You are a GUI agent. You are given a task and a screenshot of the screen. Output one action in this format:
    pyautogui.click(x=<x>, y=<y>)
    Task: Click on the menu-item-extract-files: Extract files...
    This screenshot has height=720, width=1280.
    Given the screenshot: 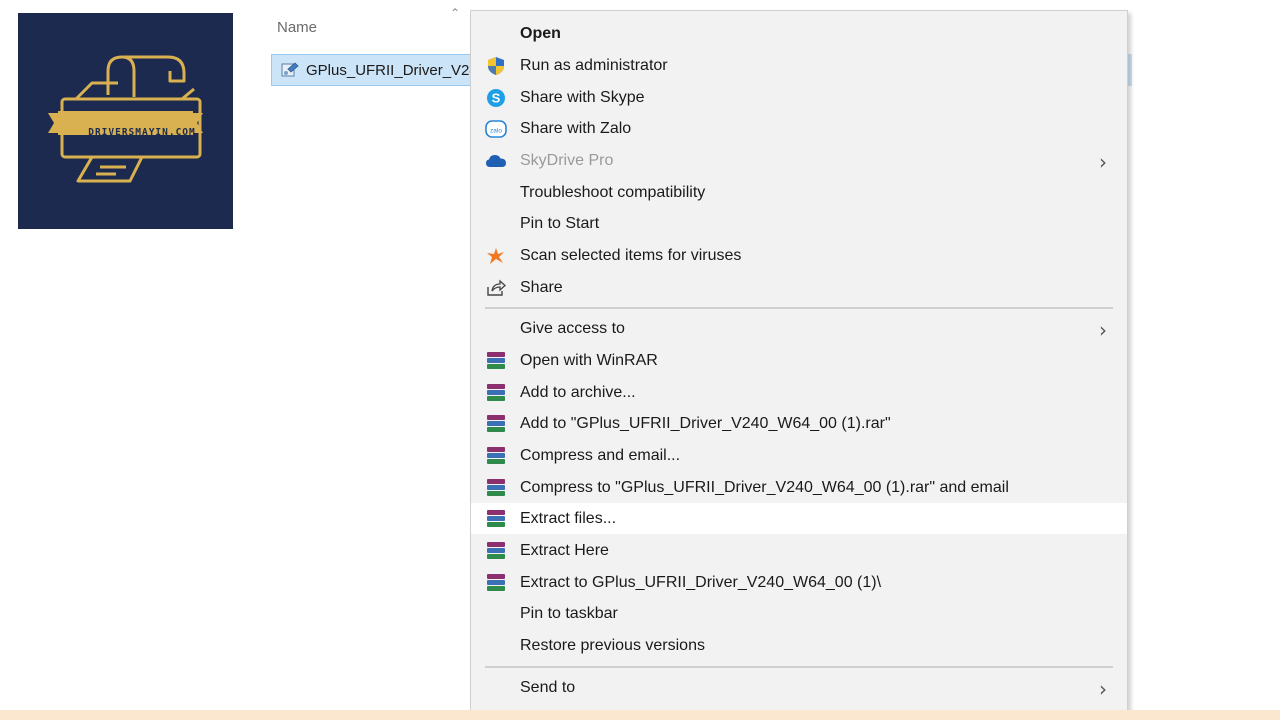 What is the action you would take?
    pyautogui.click(x=799, y=518)
    